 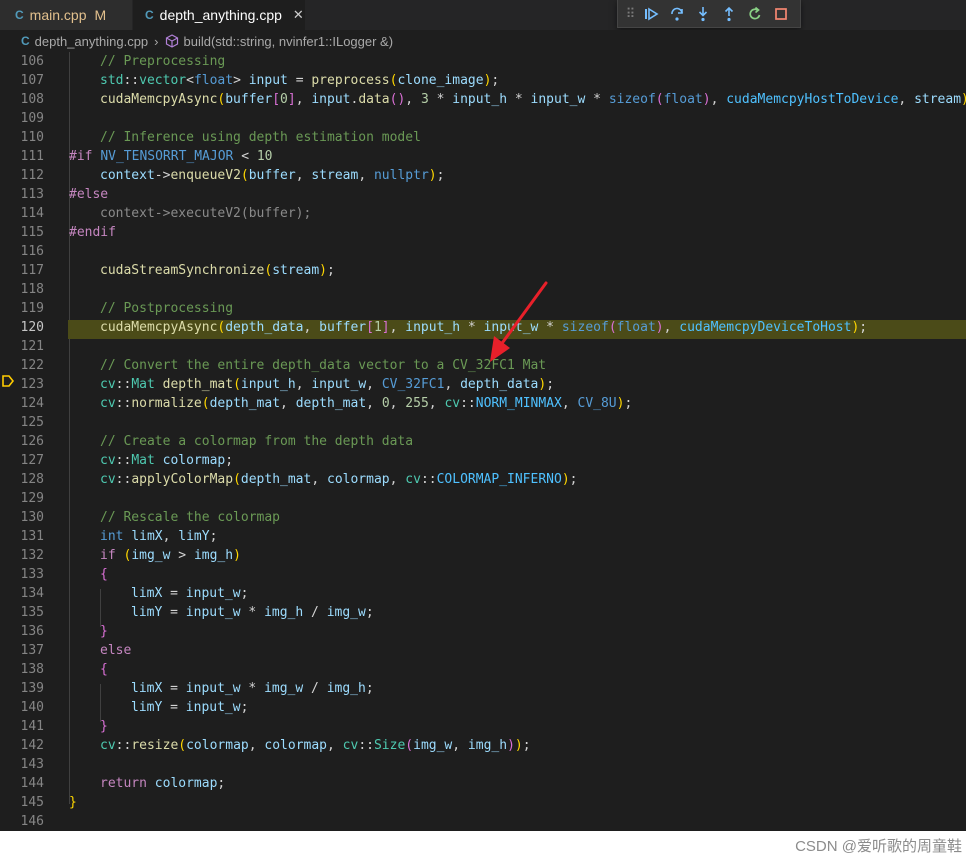 I want to click on step-out-icon, so click(x=729, y=13).